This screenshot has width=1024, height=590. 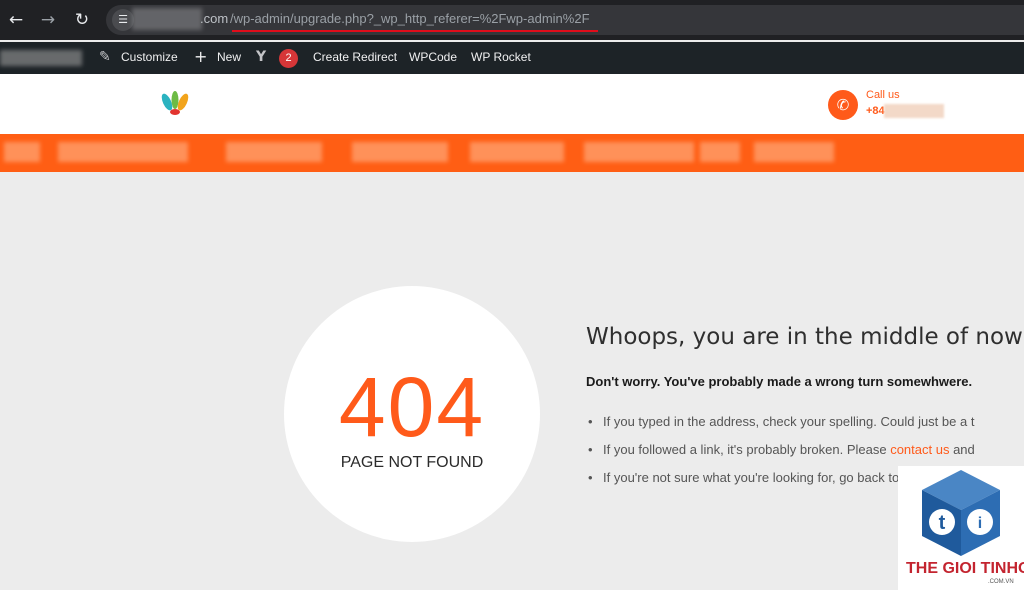 What do you see at coordinates (914, 111) in the screenshot?
I see `blurred-phone-number` at bounding box center [914, 111].